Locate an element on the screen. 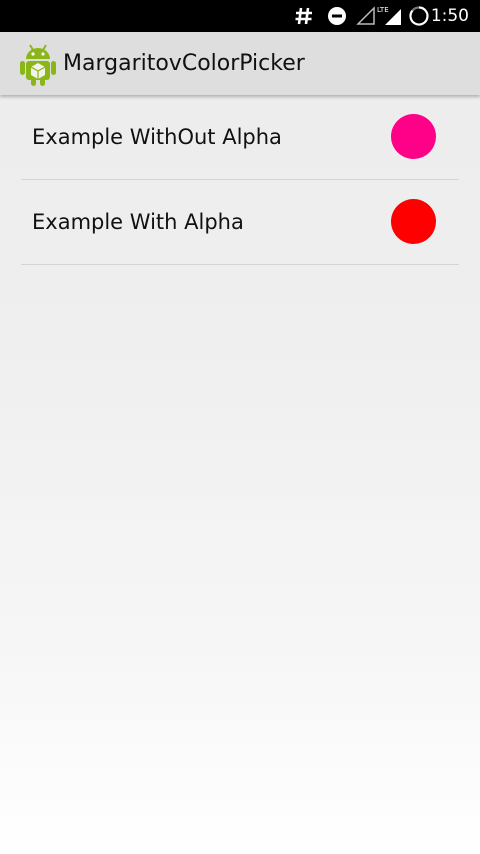 This screenshot has height=854, width=480. list-item-without-alpha: Example WithOut Alpha is located at coordinates (240, 137).